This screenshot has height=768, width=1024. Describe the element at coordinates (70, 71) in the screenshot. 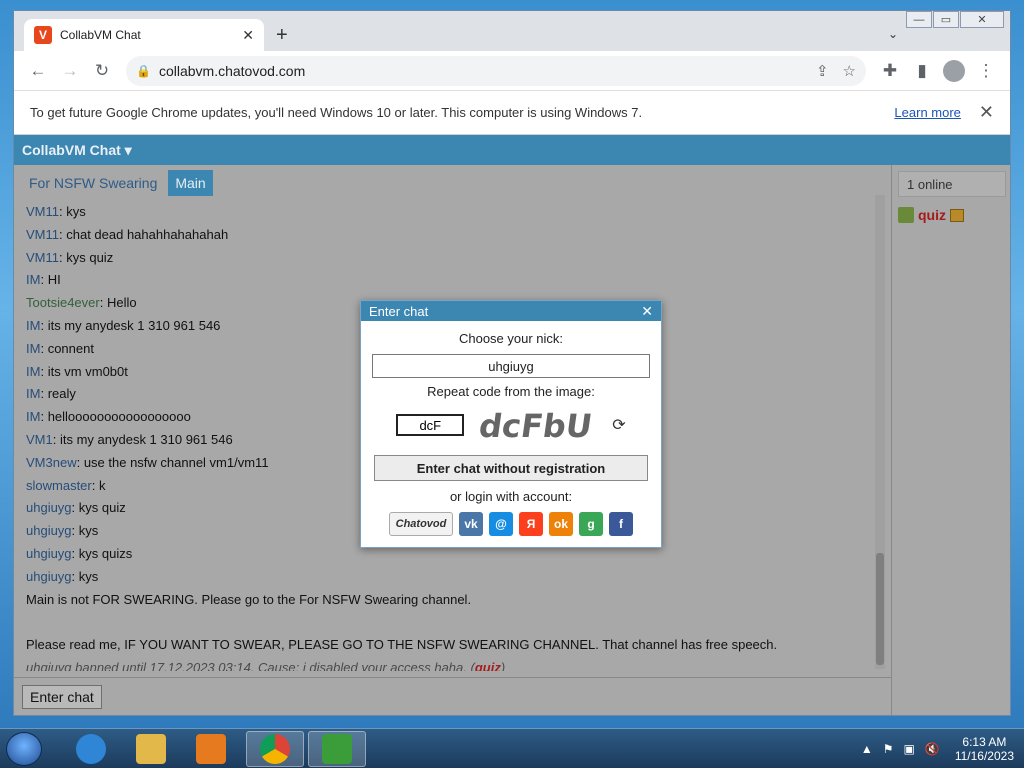

I see `forward-icon: →` at that location.